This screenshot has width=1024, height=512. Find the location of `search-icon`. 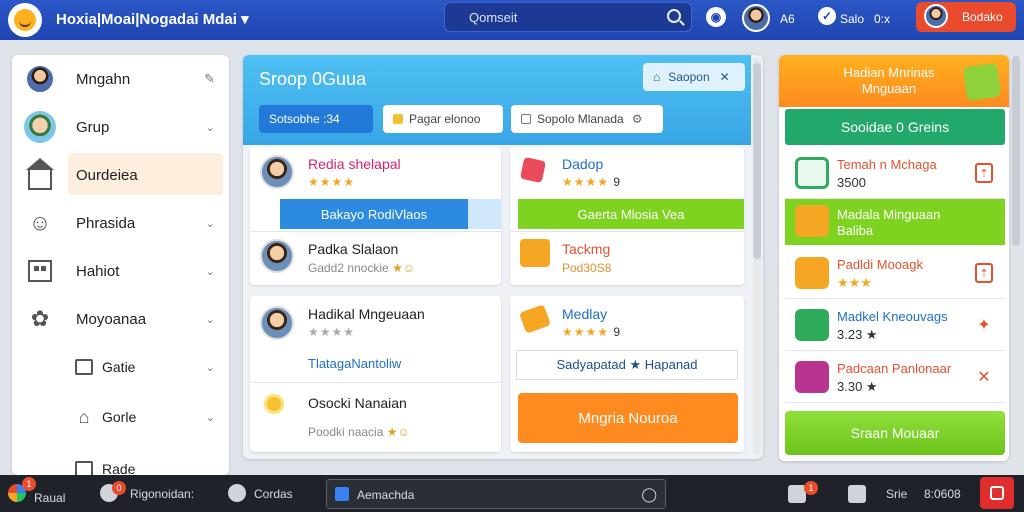

search-icon is located at coordinates (674, 16).